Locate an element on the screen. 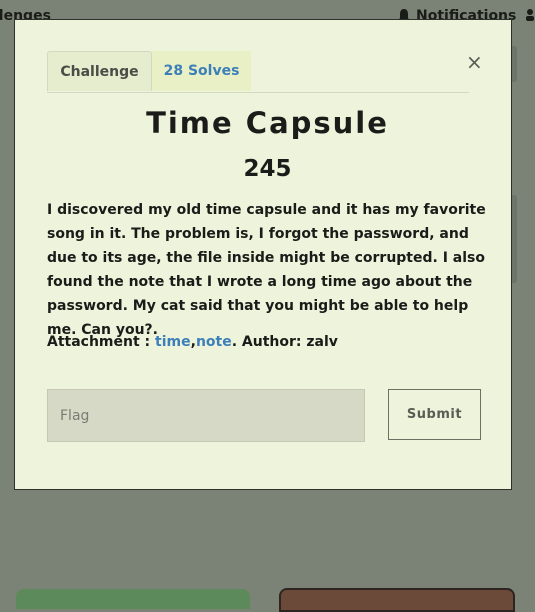 The width and height of the screenshot is (535, 612). challenge-points: 245 is located at coordinates (267, 169).